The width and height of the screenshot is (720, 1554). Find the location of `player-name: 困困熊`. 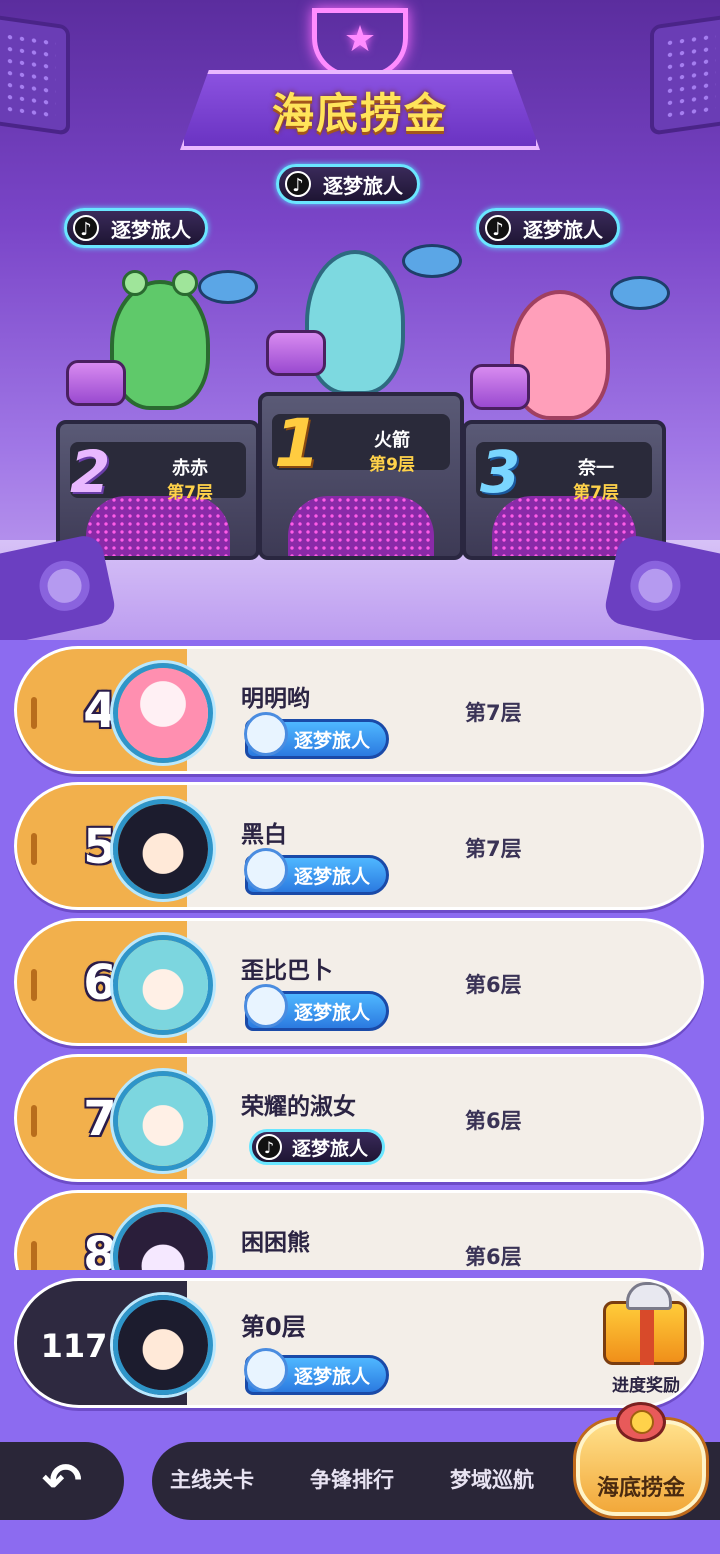

player-name: 困困熊 is located at coordinates (275, 1243).